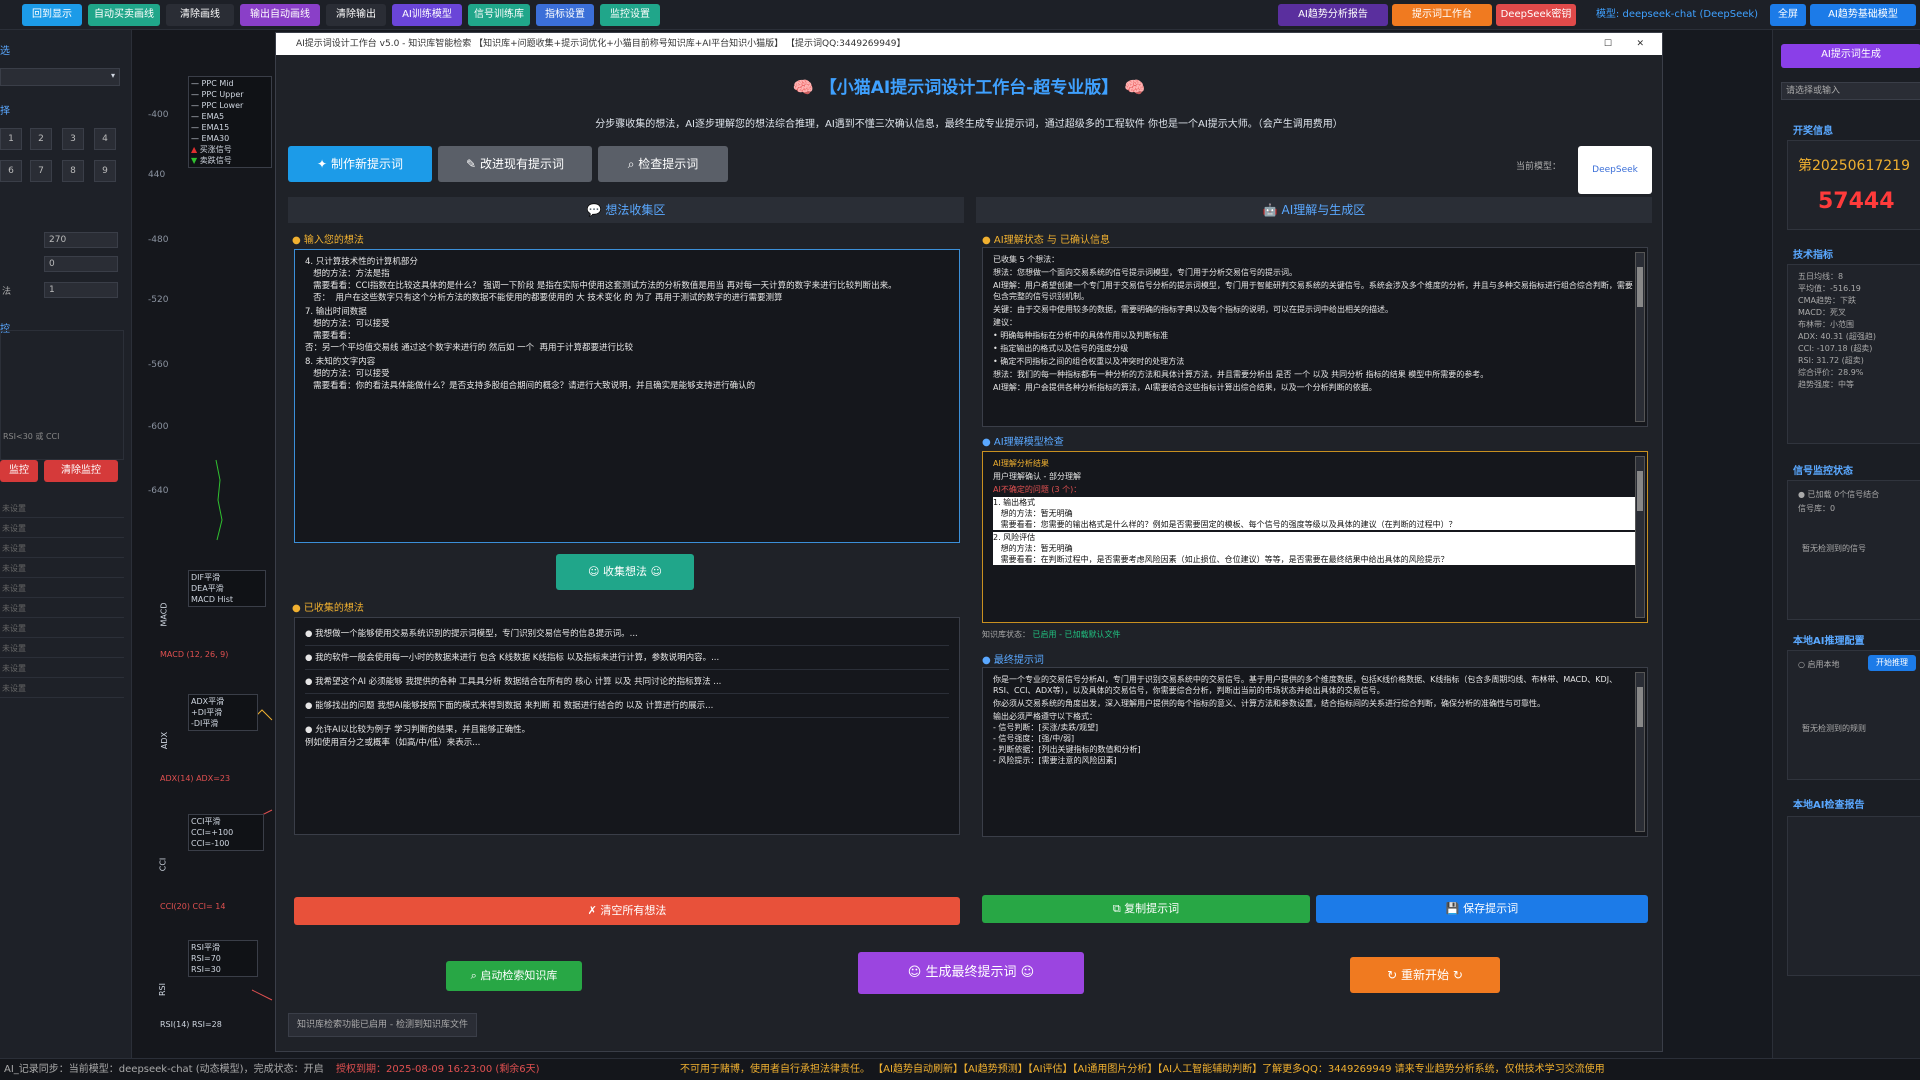 The width and height of the screenshot is (1920, 1080). I want to click on lottery-box: 第20250617219 57444, so click(1853, 185).